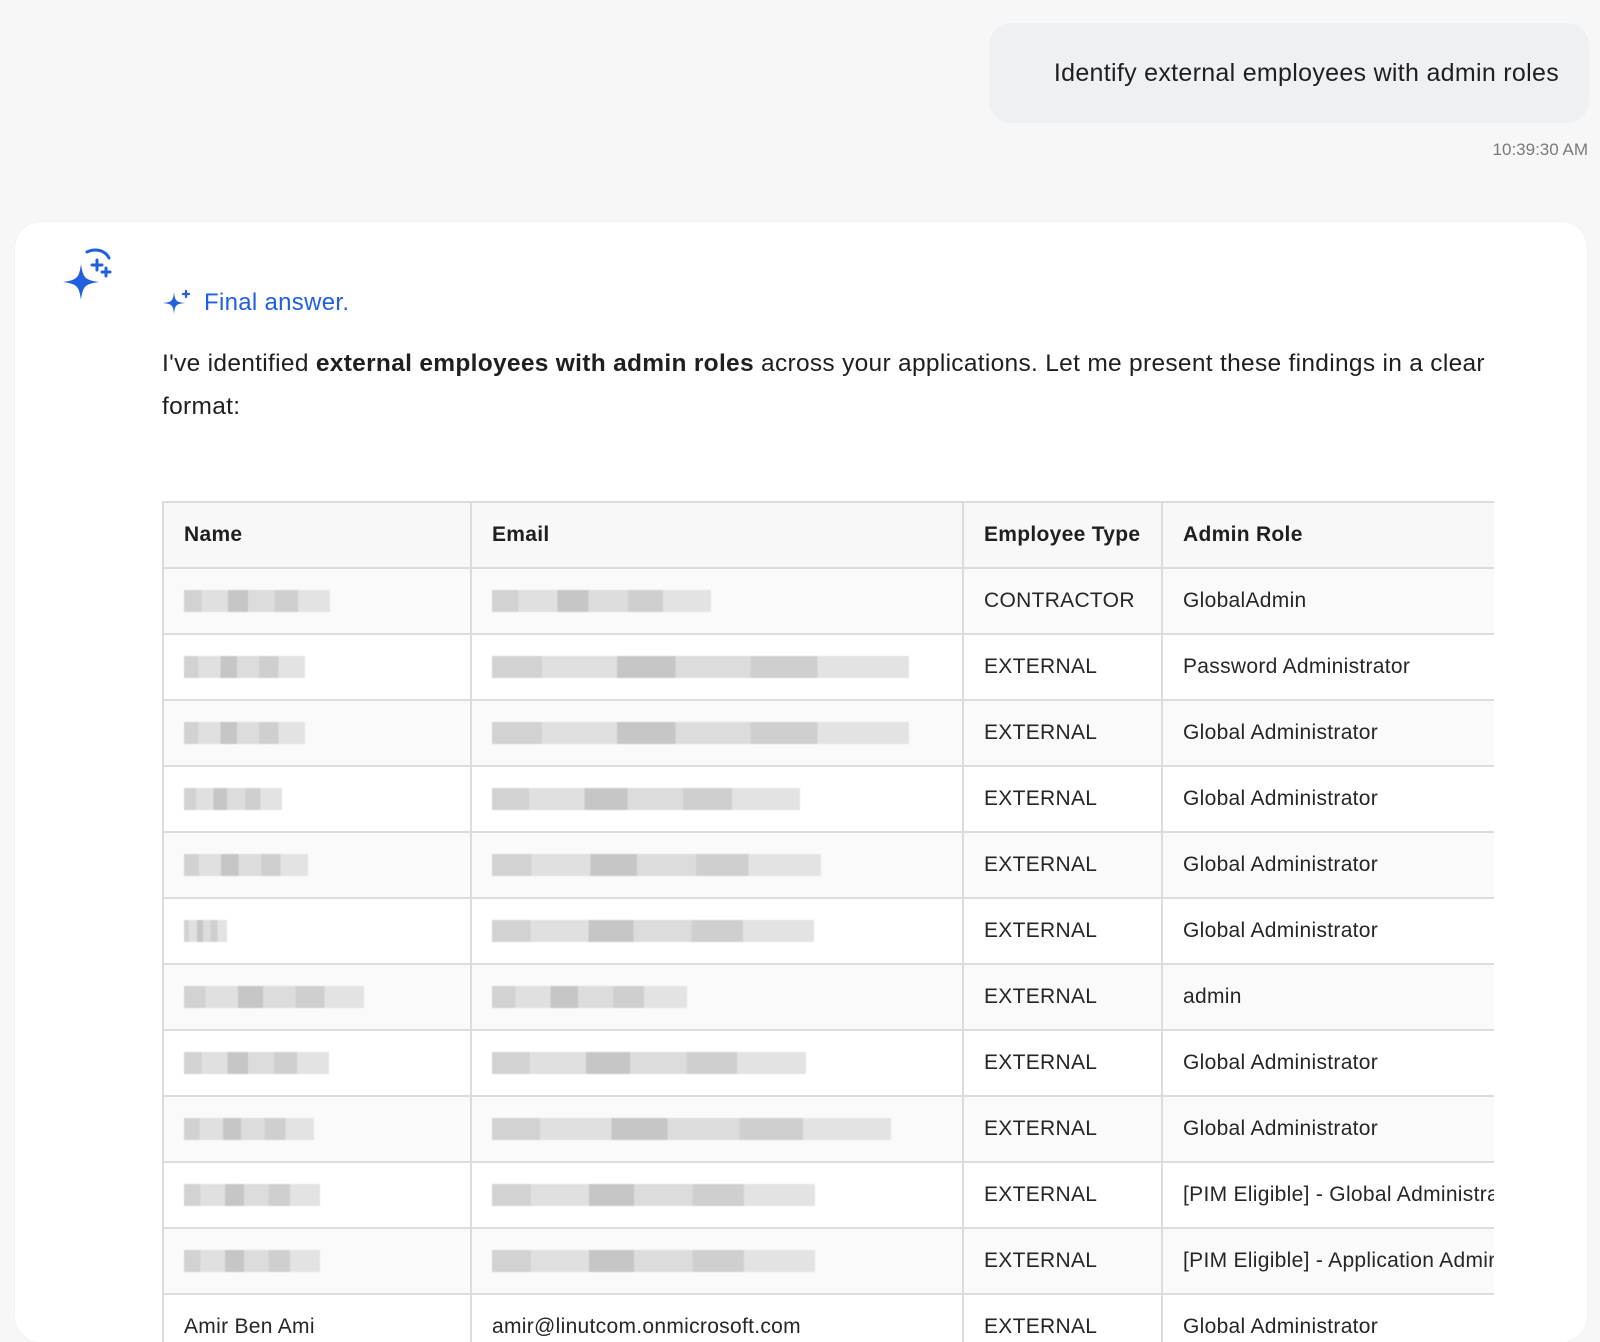 This screenshot has height=1342, width=1600. I want to click on message-timestamp: 10:39:30 AM, so click(1540, 149).